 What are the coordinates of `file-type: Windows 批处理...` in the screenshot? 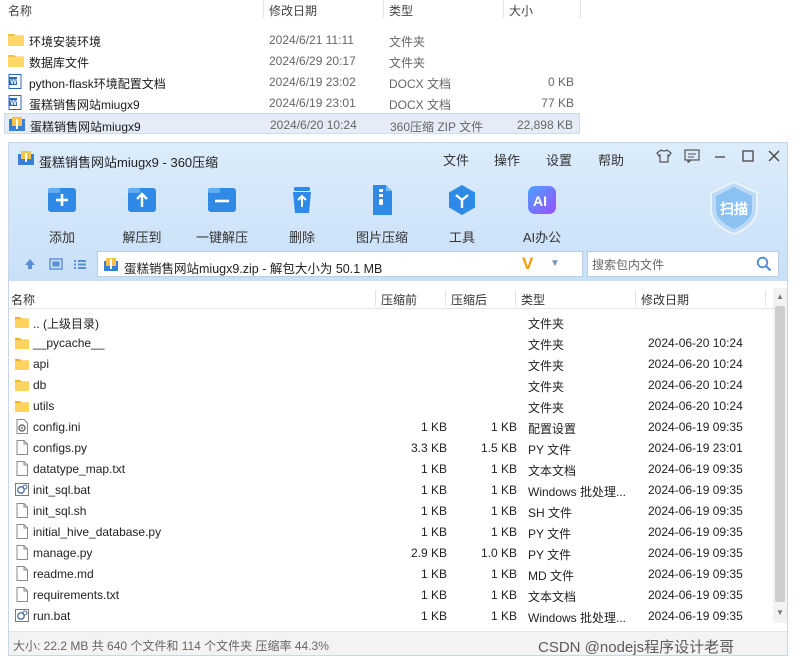 It's located at (577, 492).